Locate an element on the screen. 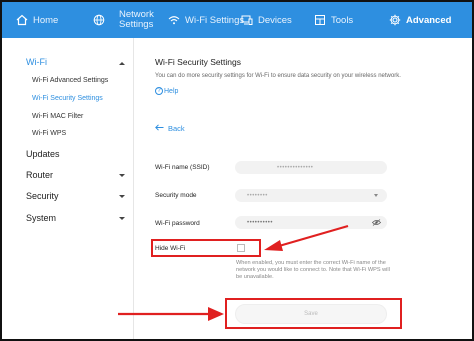 The image size is (474, 341). annotation-arrows is located at coordinates (233, 272).